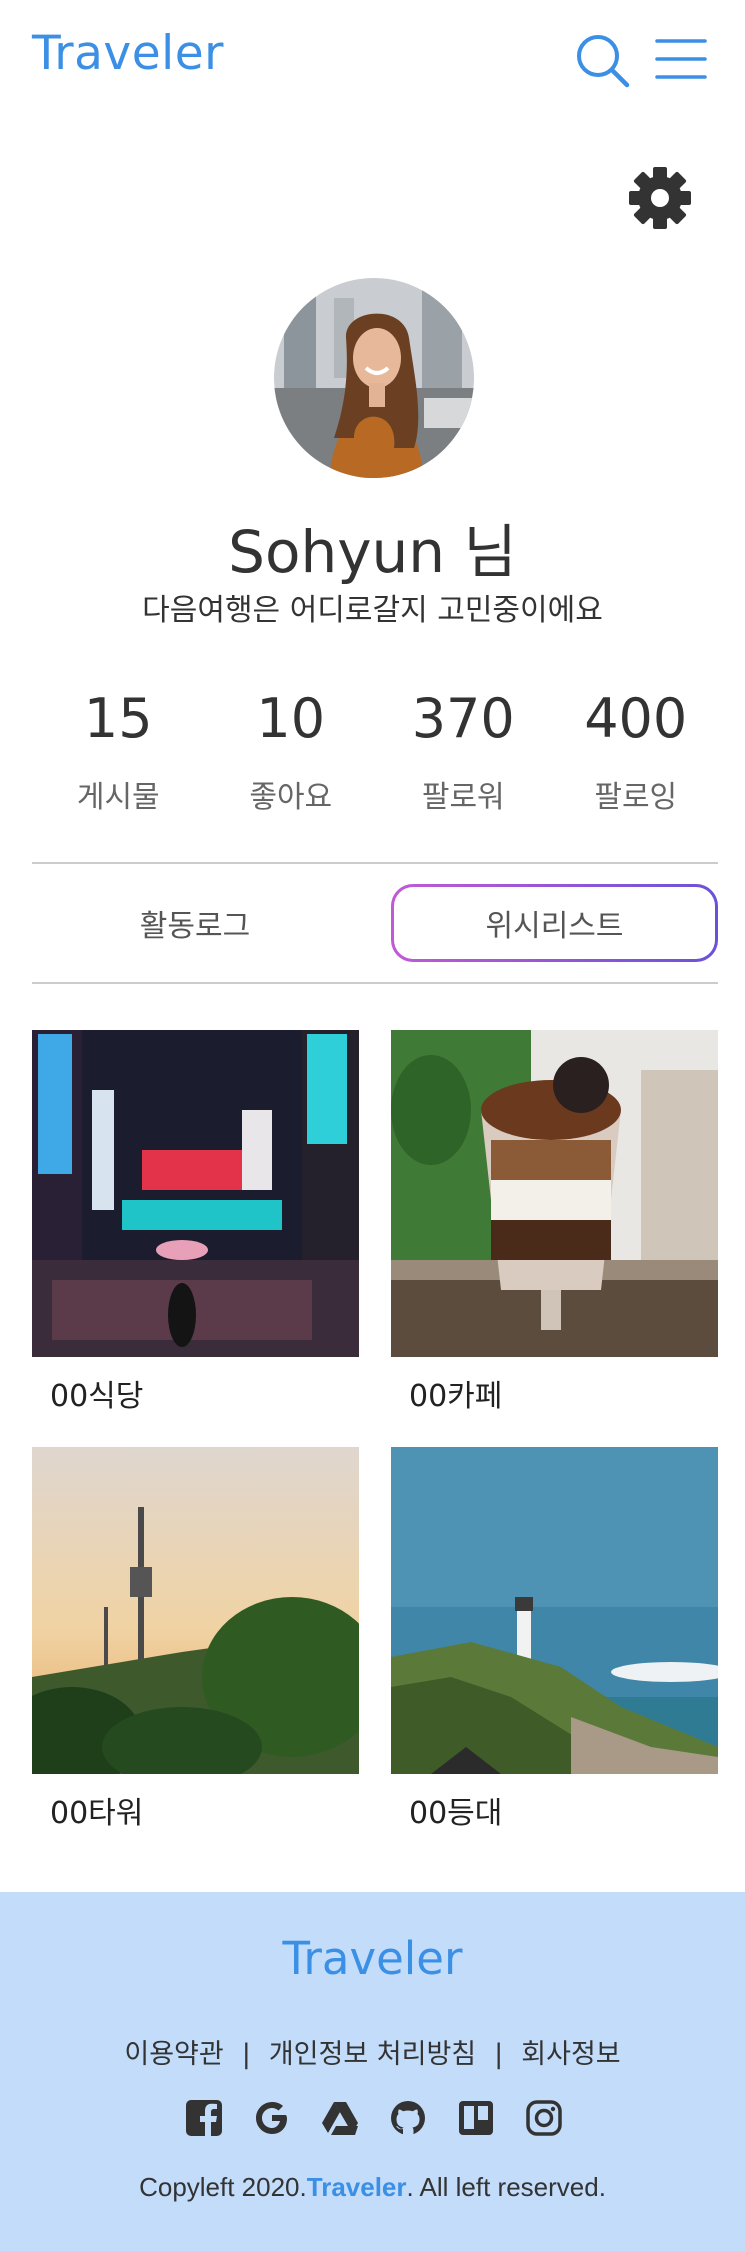  I want to click on stat-label: 팔로워, so click(463, 797).